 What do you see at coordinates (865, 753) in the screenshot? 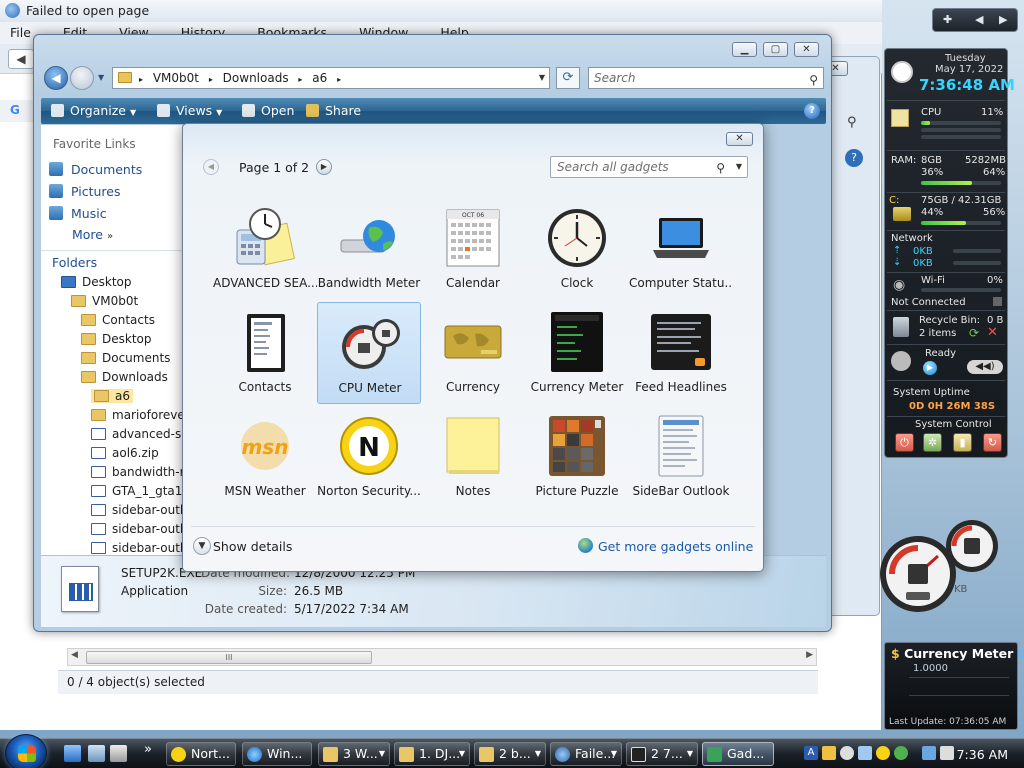
I see `tray-app-icon` at bounding box center [865, 753].